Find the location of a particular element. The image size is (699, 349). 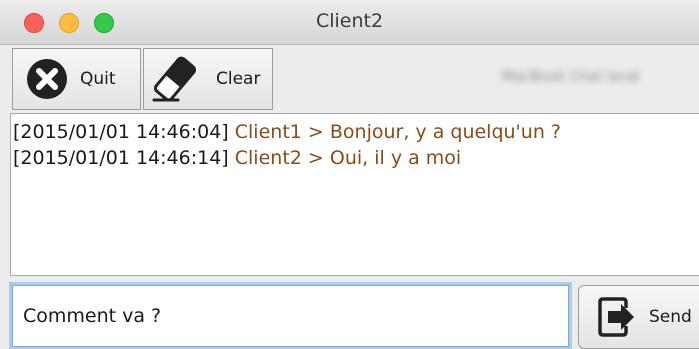

quit-button: Quit is located at coordinates (76, 79).